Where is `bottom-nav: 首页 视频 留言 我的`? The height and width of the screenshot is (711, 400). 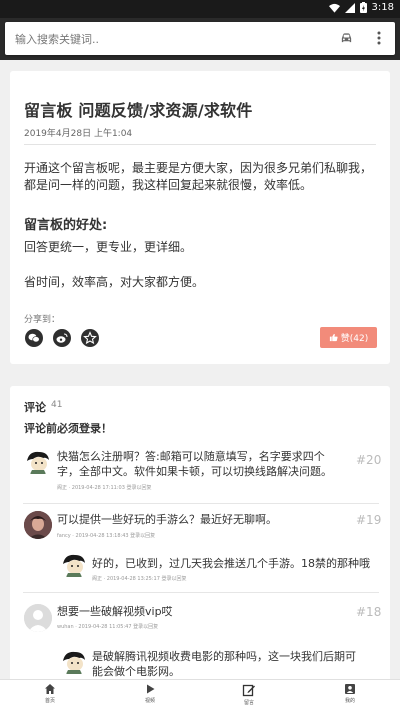 bottom-nav: 首页 视频 留言 我的 is located at coordinates (200, 695).